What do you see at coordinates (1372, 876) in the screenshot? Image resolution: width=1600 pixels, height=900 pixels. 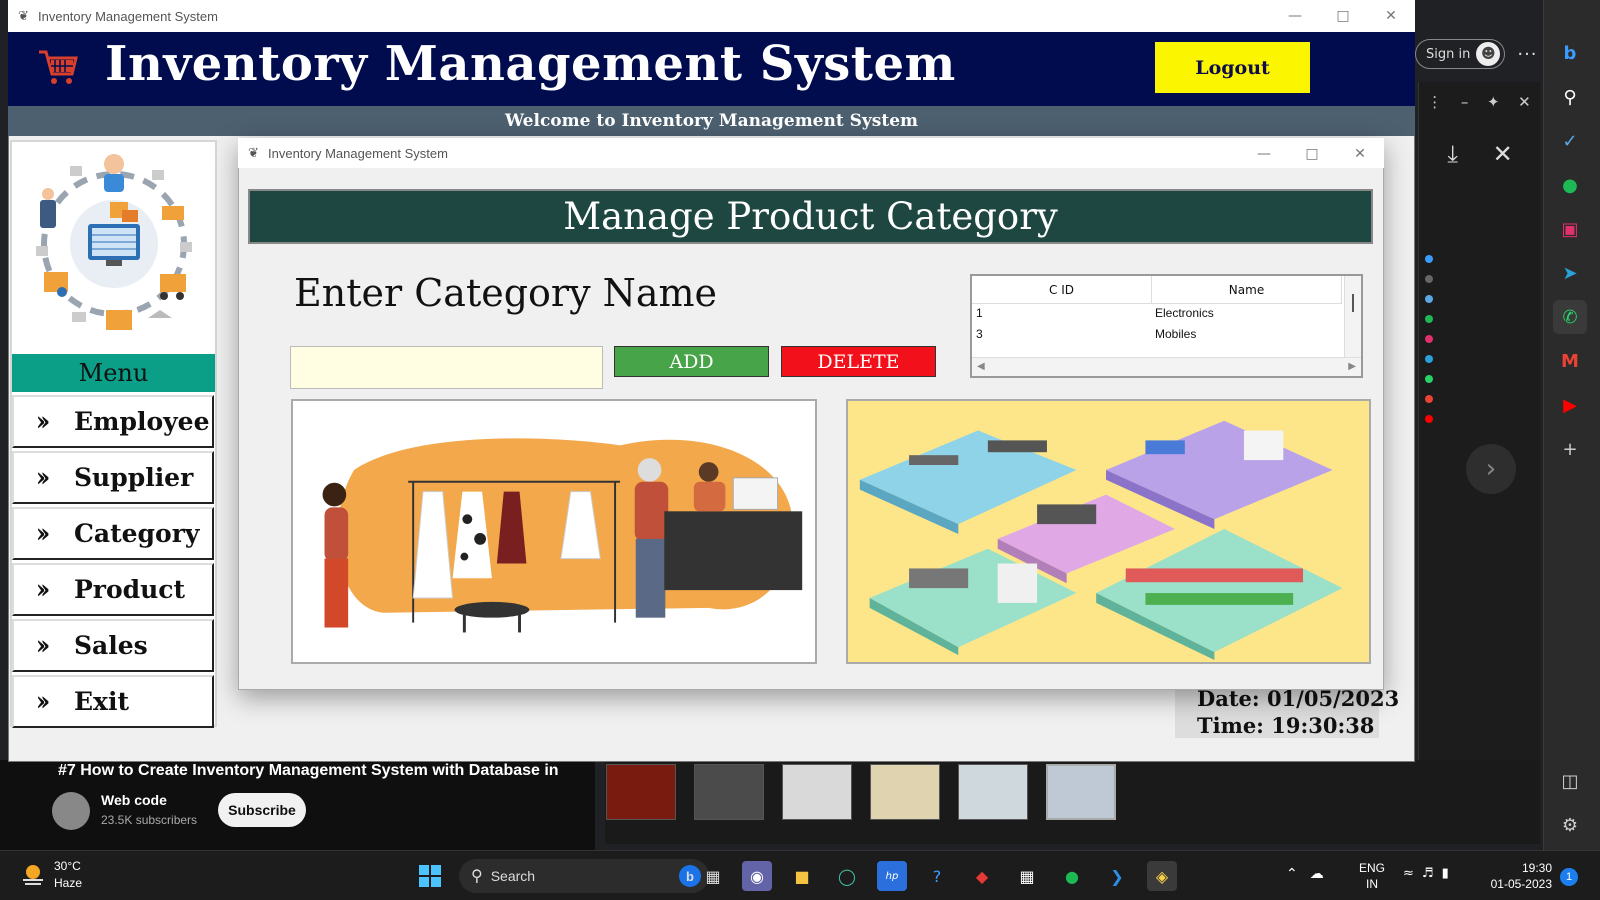 I see `language-indicator: ENG IN` at bounding box center [1372, 876].